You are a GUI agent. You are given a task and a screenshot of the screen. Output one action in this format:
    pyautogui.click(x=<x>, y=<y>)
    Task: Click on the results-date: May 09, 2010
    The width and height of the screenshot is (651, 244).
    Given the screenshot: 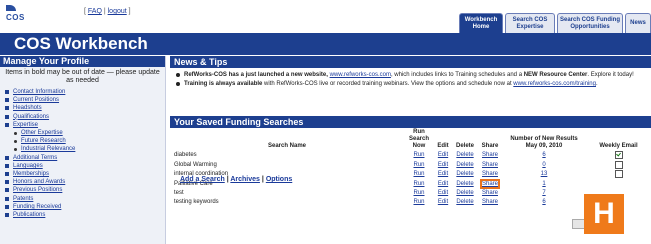 What is the action you would take?
    pyautogui.click(x=544, y=146)
    